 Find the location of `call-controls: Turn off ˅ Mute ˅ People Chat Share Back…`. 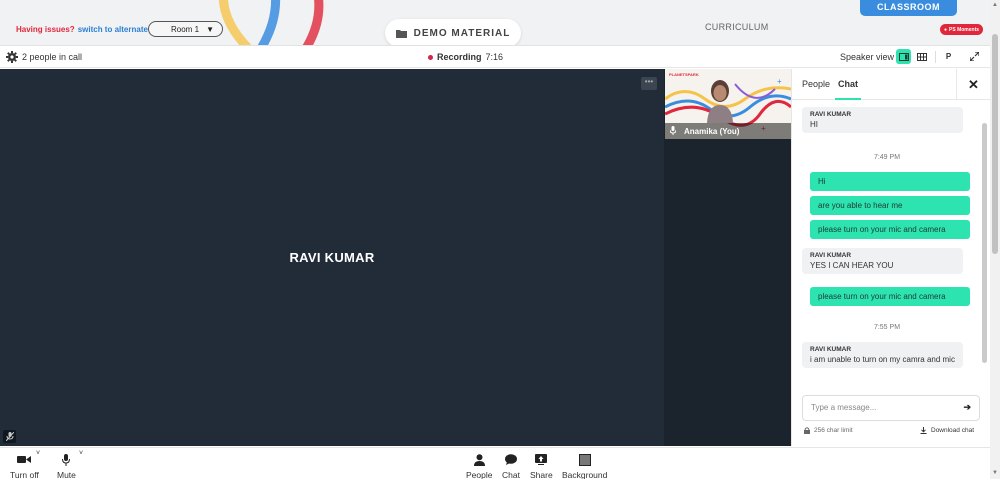

call-controls: Turn off ˅ Mute ˅ People Chat Share Back… is located at coordinates (495, 463).